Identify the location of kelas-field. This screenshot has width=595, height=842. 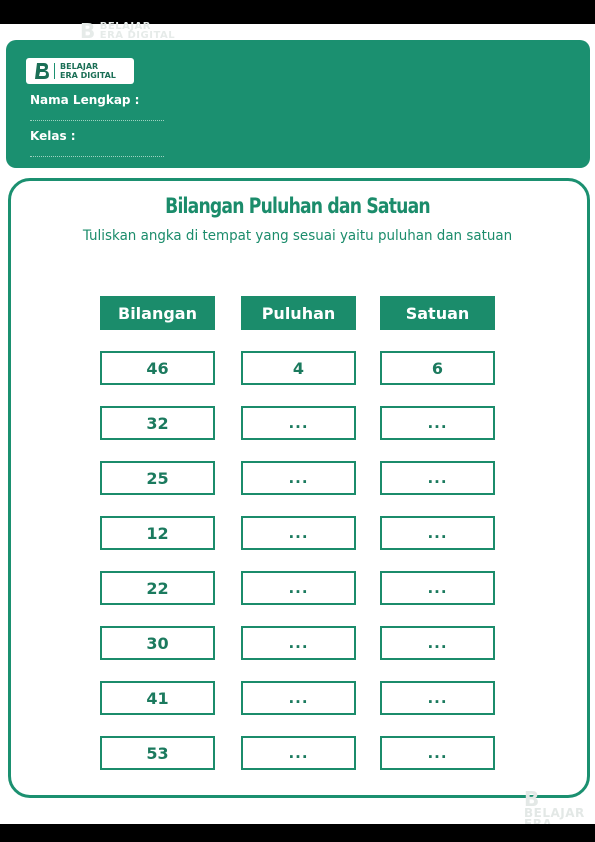
(97, 156).